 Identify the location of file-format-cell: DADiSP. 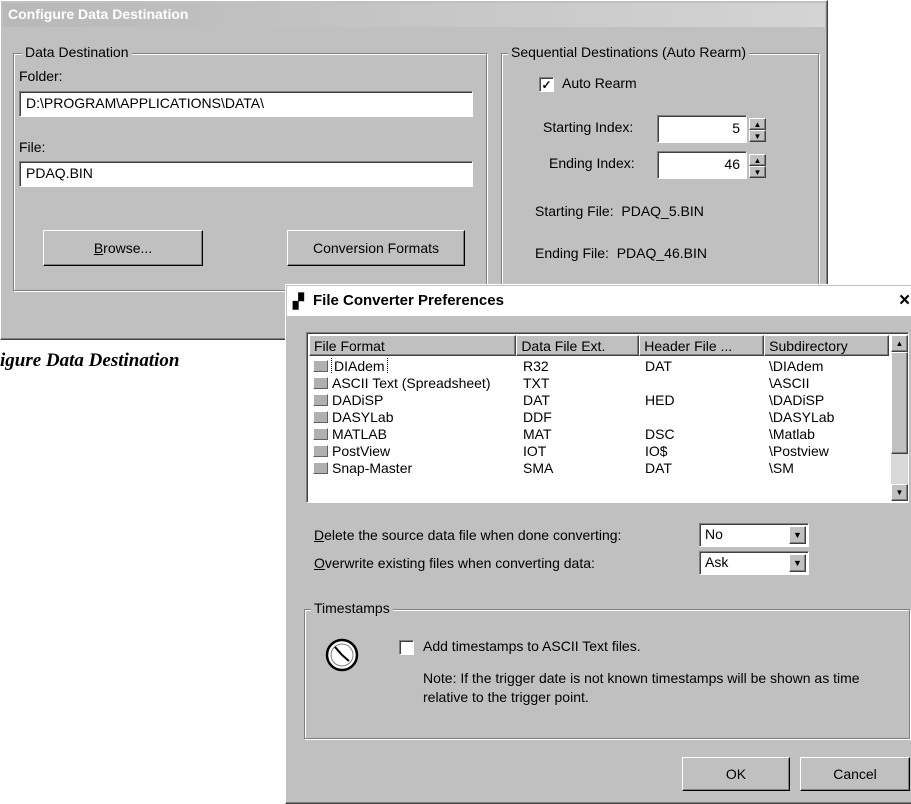
(414, 400).